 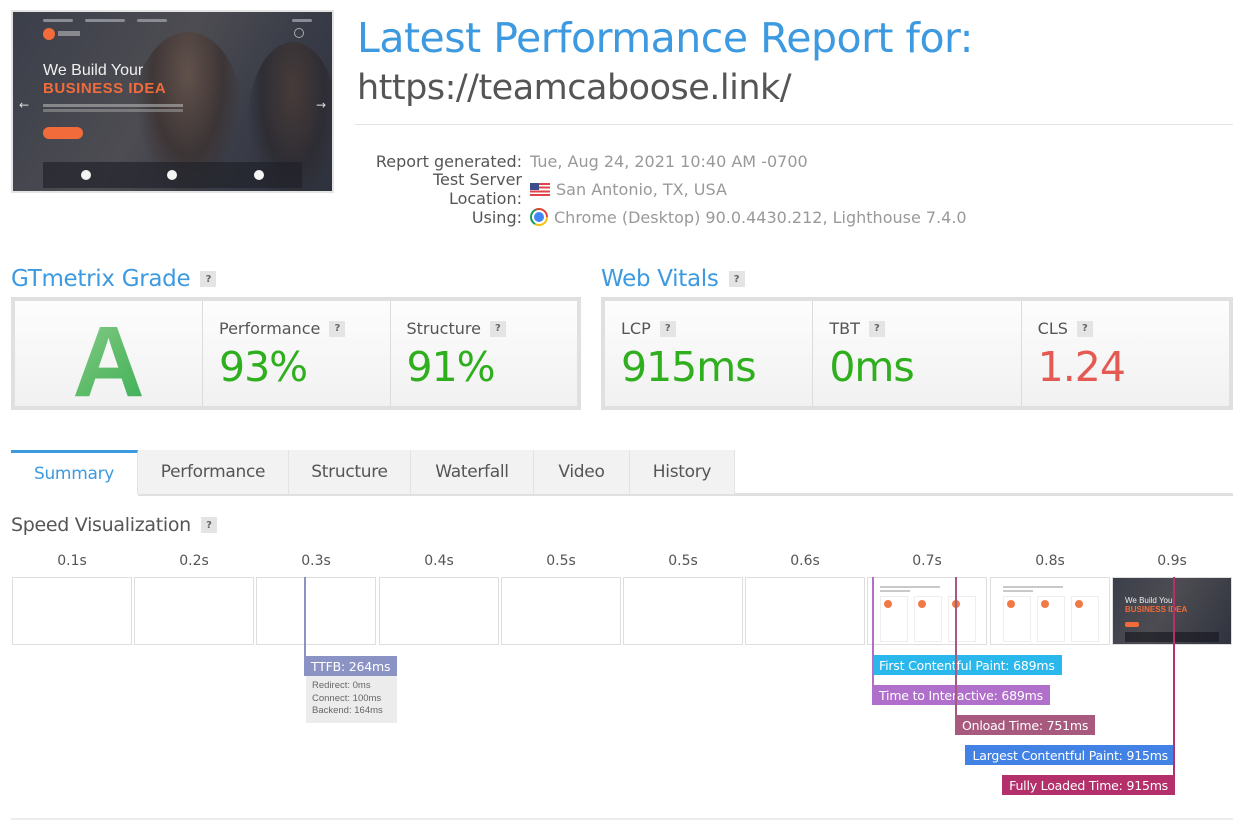 What do you see at coordinates (574, 88) in the screenshot?
I see `report-url: https://teamcaboose.link/` at bounding box center [574, 88].